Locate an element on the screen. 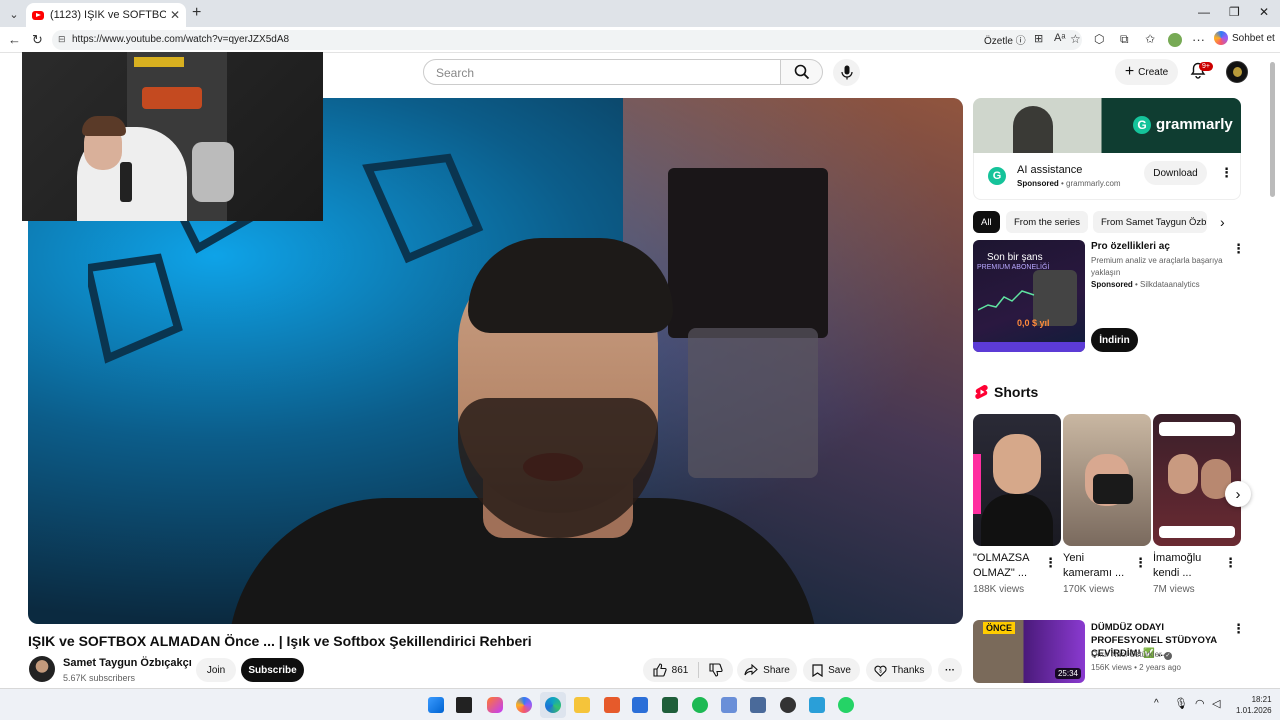 The image size is (1280, 720). calculator-icon is located at coordinates (758, 705).